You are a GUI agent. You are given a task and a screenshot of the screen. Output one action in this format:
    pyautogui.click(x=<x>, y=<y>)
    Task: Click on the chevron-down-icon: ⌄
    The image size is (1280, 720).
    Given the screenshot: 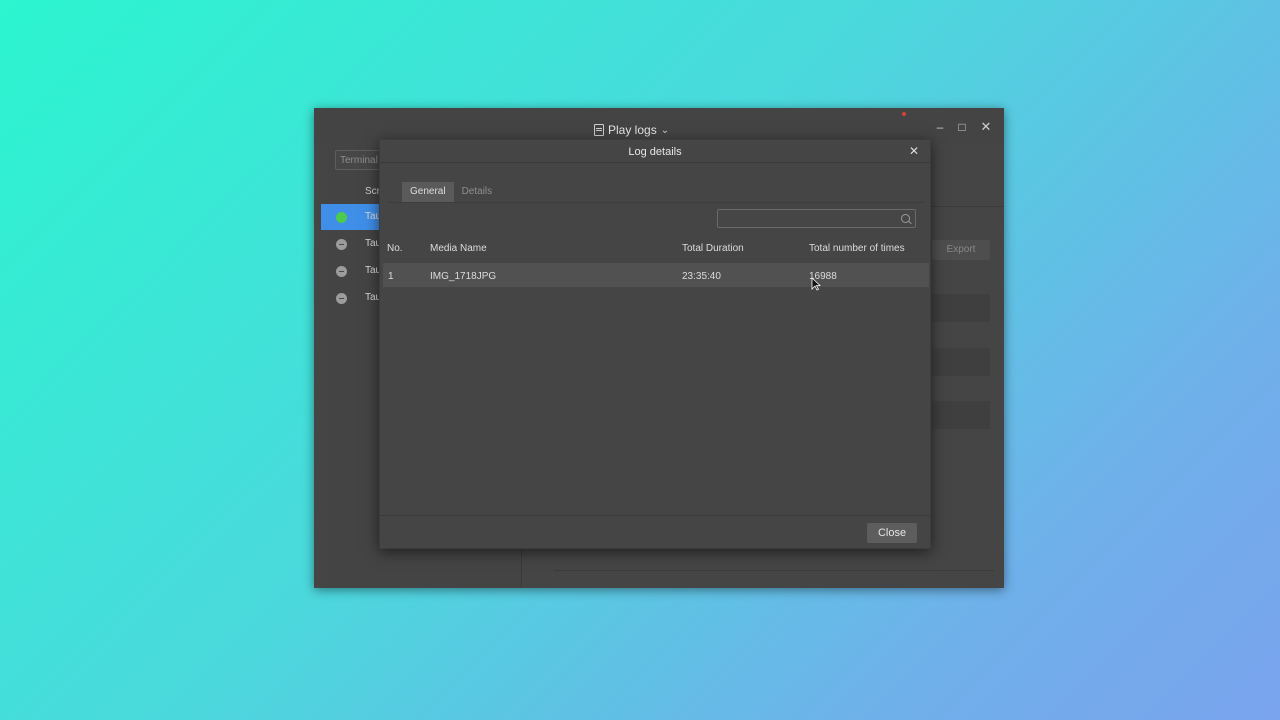 What is the action you would take?
    pyautogui.click(x=665, y=130)
    